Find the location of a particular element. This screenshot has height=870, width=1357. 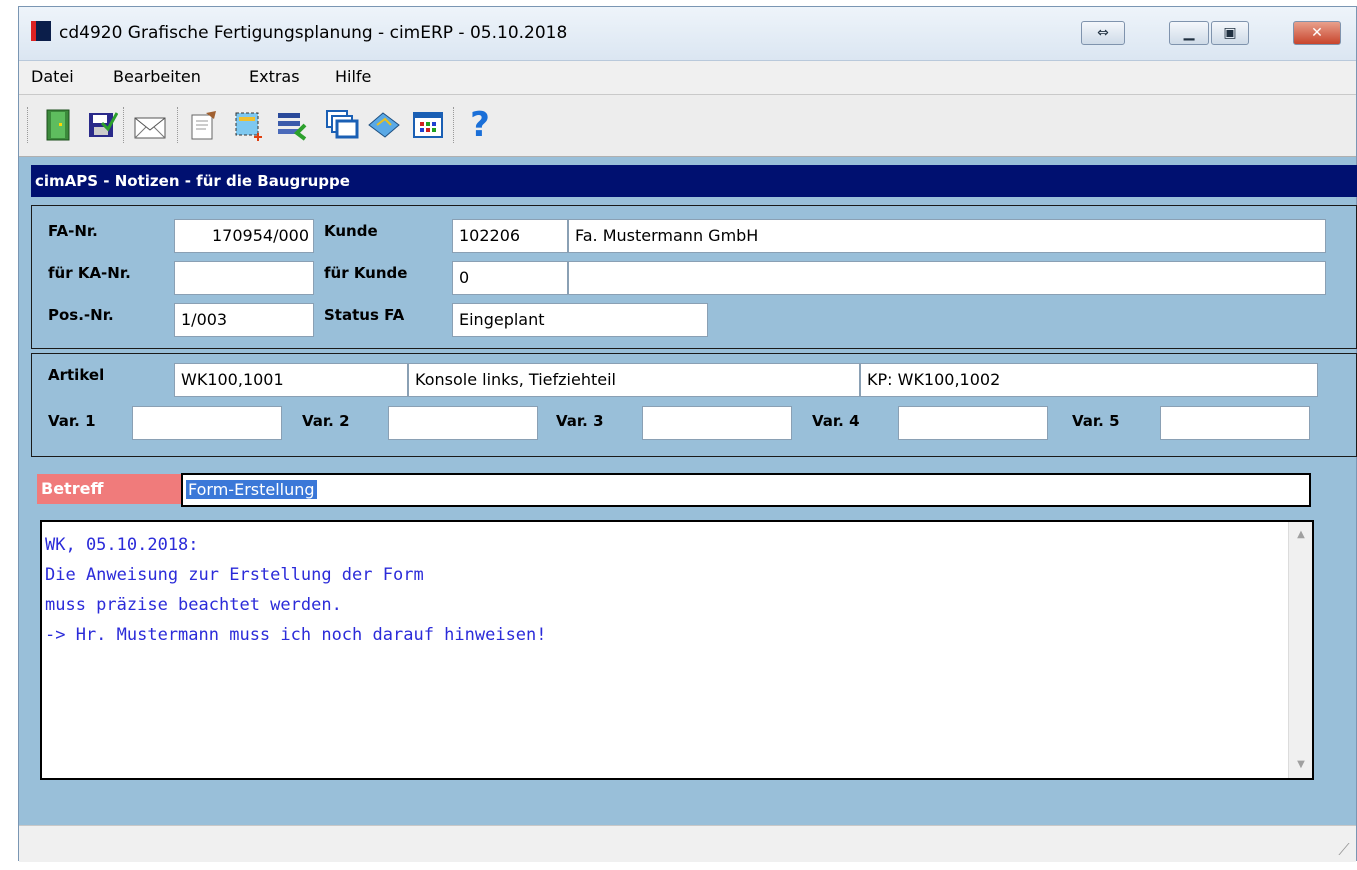

artikel-description-field: Konsole links, Tiefziehteil is located at coordinates (634, 380).